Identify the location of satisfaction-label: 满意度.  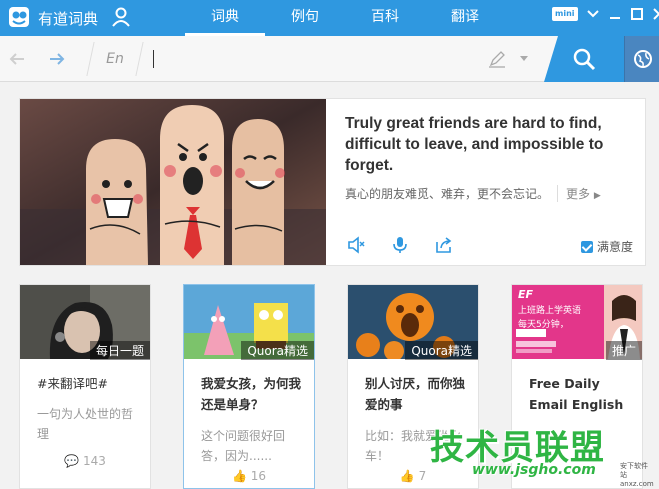
(615, 247).